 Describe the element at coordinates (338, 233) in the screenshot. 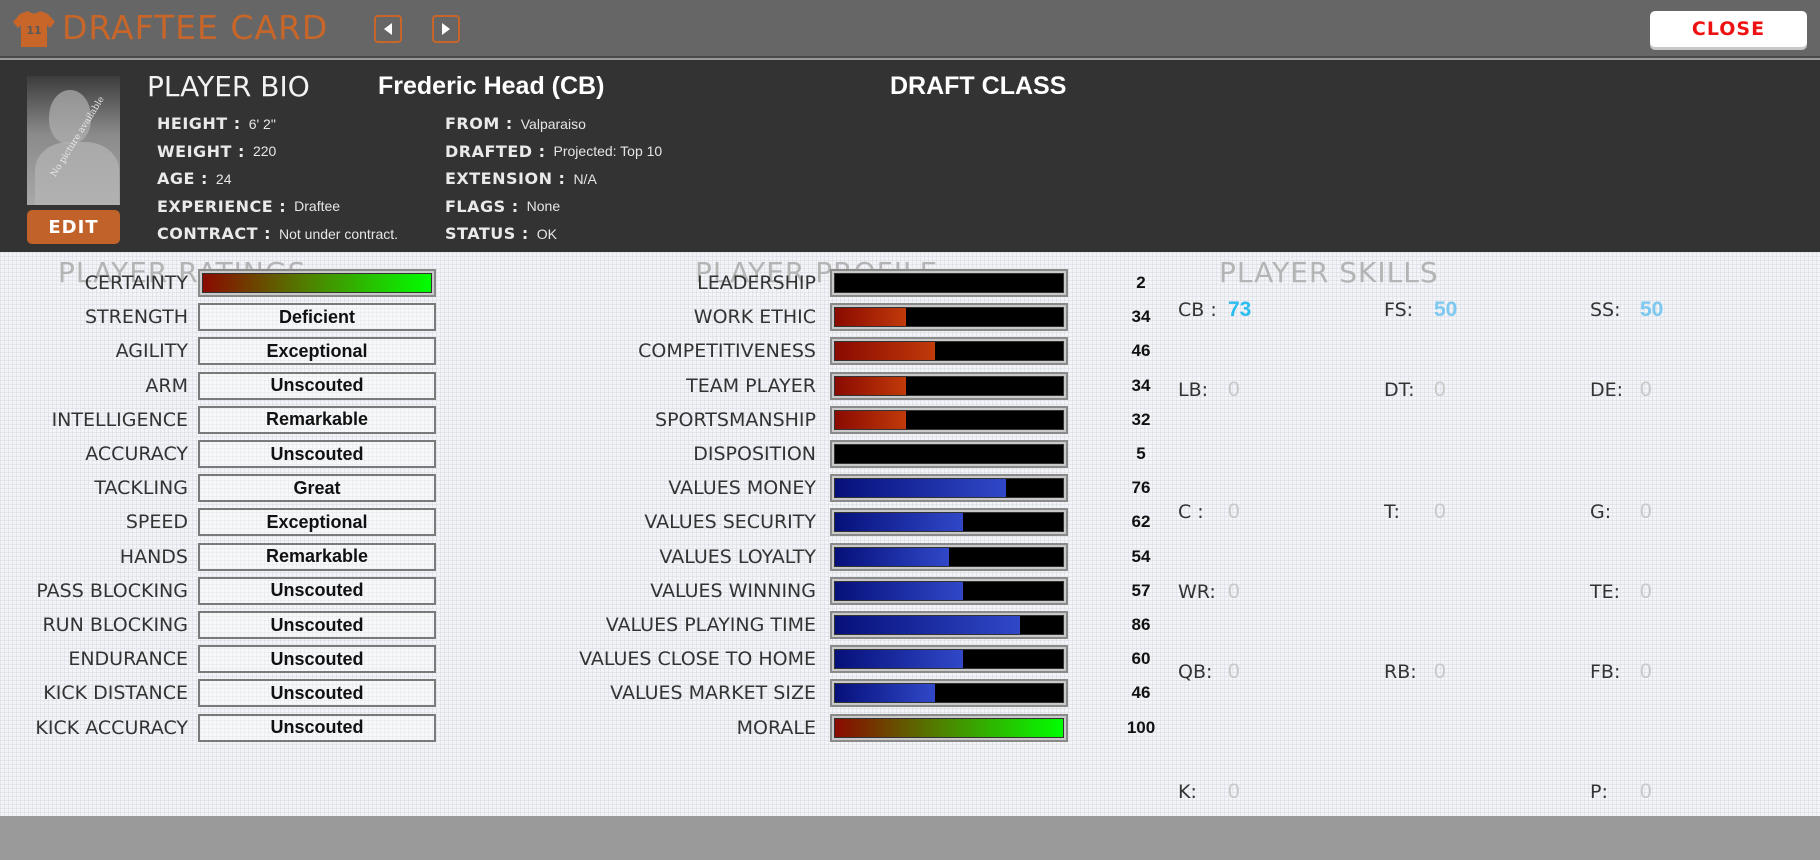

I see `field-value: Not under contract.` at that location.